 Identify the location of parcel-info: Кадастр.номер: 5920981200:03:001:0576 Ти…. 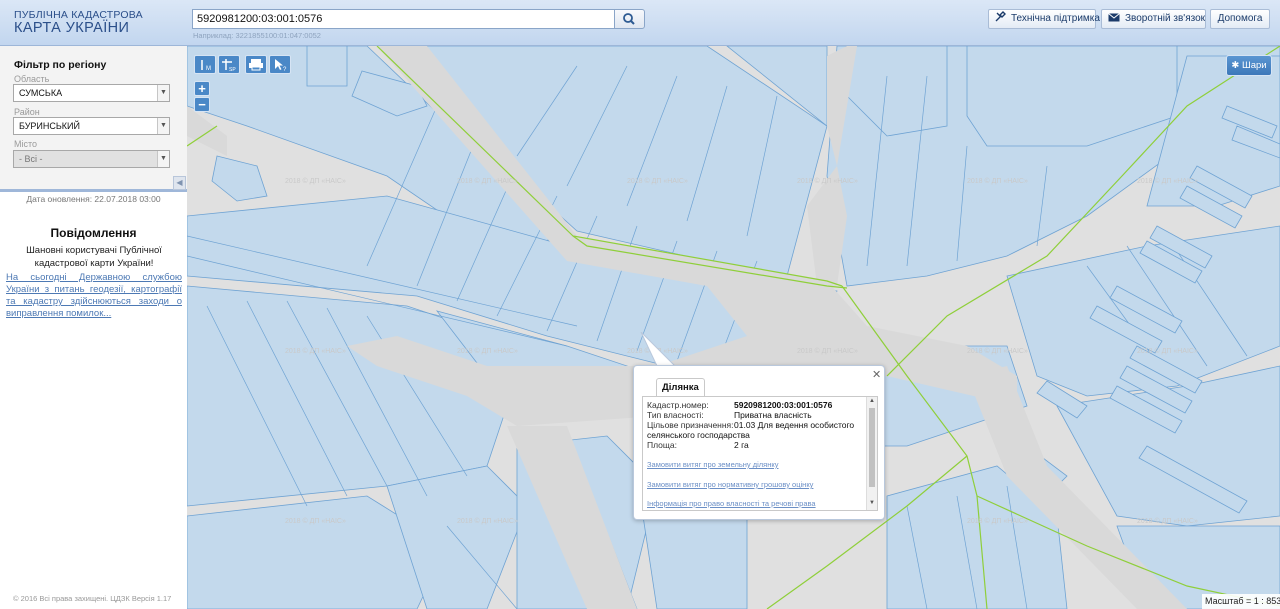
(756, 425).